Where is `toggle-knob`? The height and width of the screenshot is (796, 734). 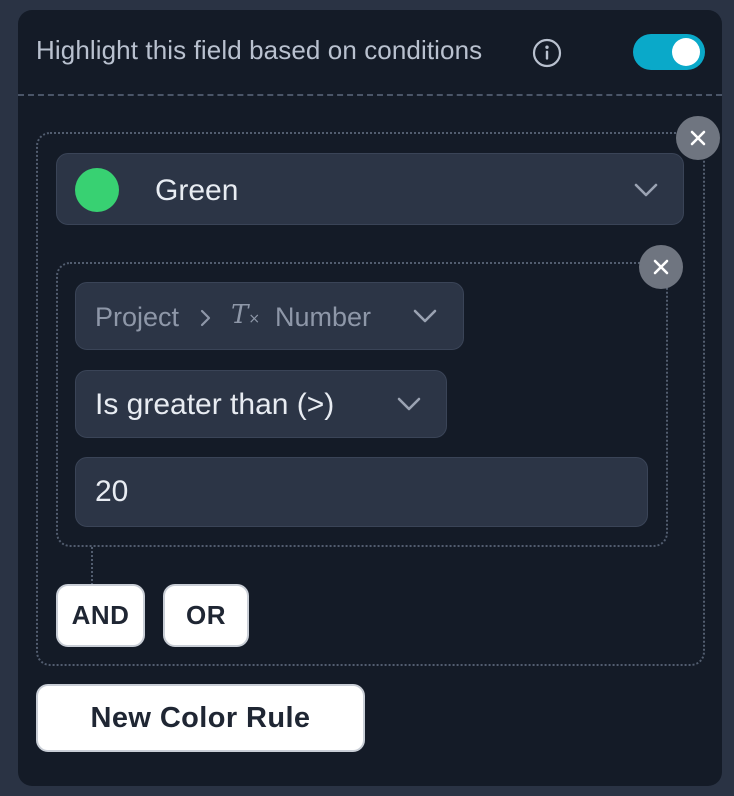
toggle-knob is located at coordinates (686, 52).